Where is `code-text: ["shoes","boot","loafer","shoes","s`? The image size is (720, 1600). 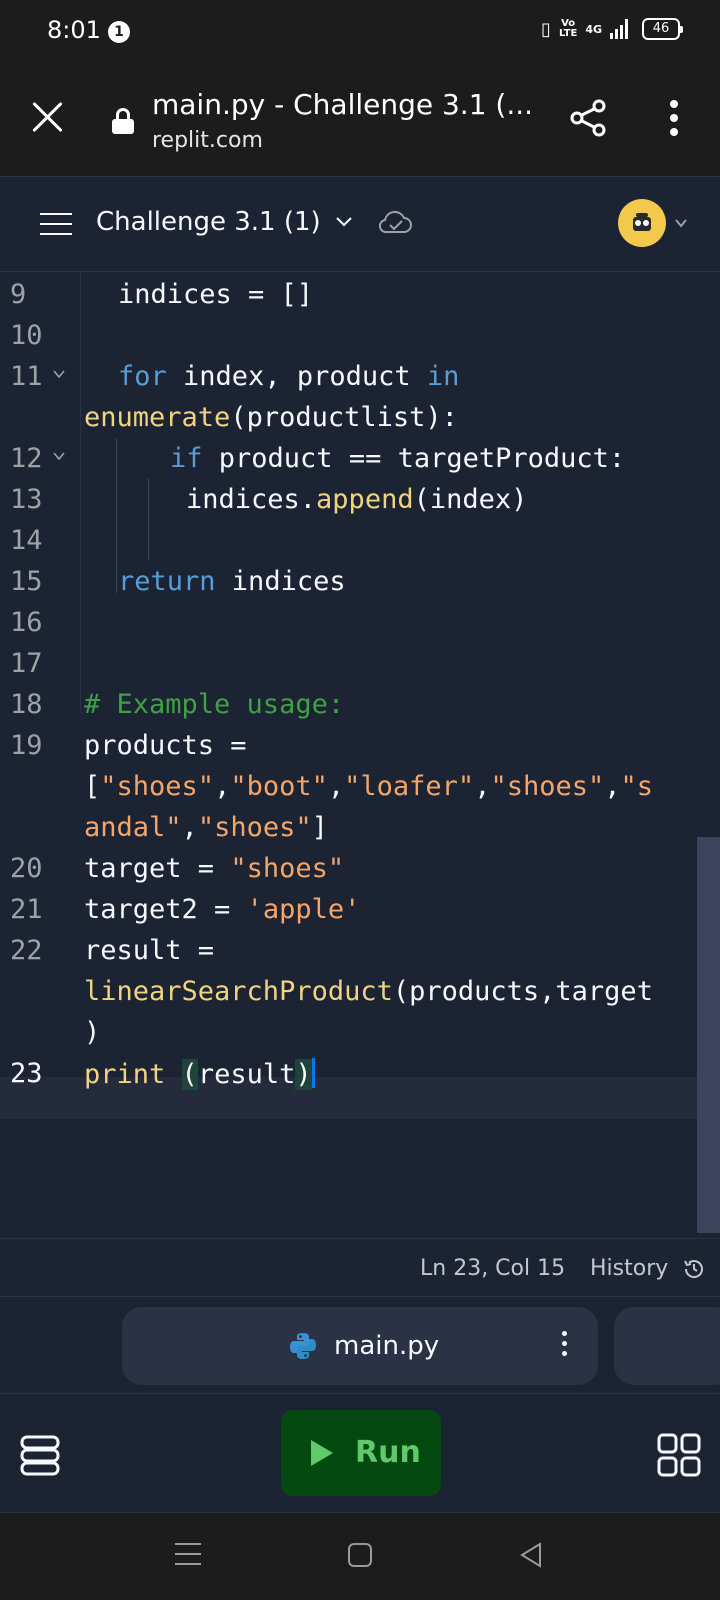 code-text: ["shoes","boot","loafer","shoes","s is located at coordinates (369, 786).